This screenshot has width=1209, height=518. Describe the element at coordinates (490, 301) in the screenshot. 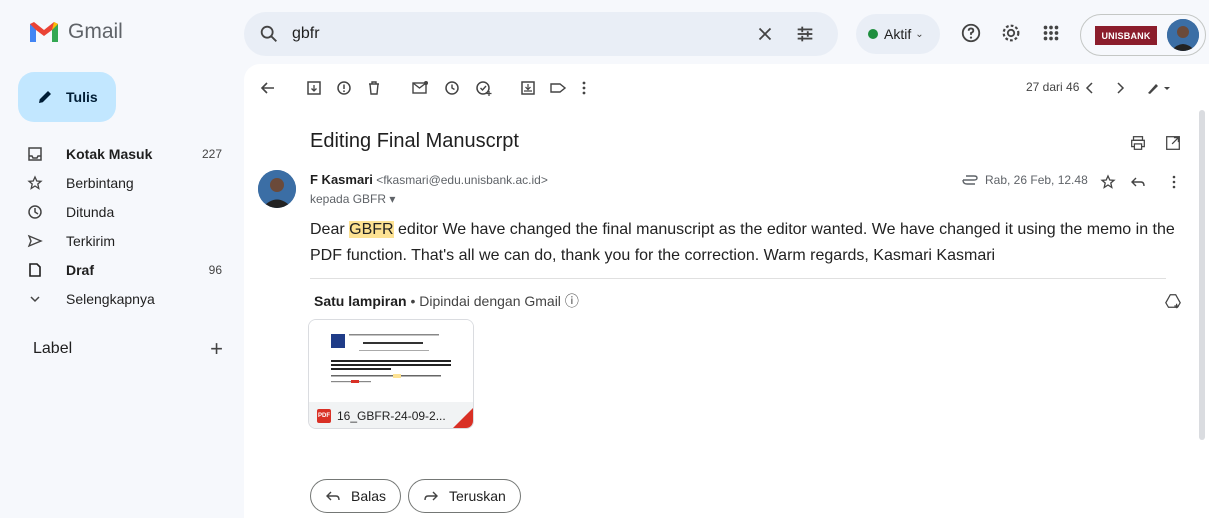

I see `scan-note: Dipindai dengan Gmail` at that location.